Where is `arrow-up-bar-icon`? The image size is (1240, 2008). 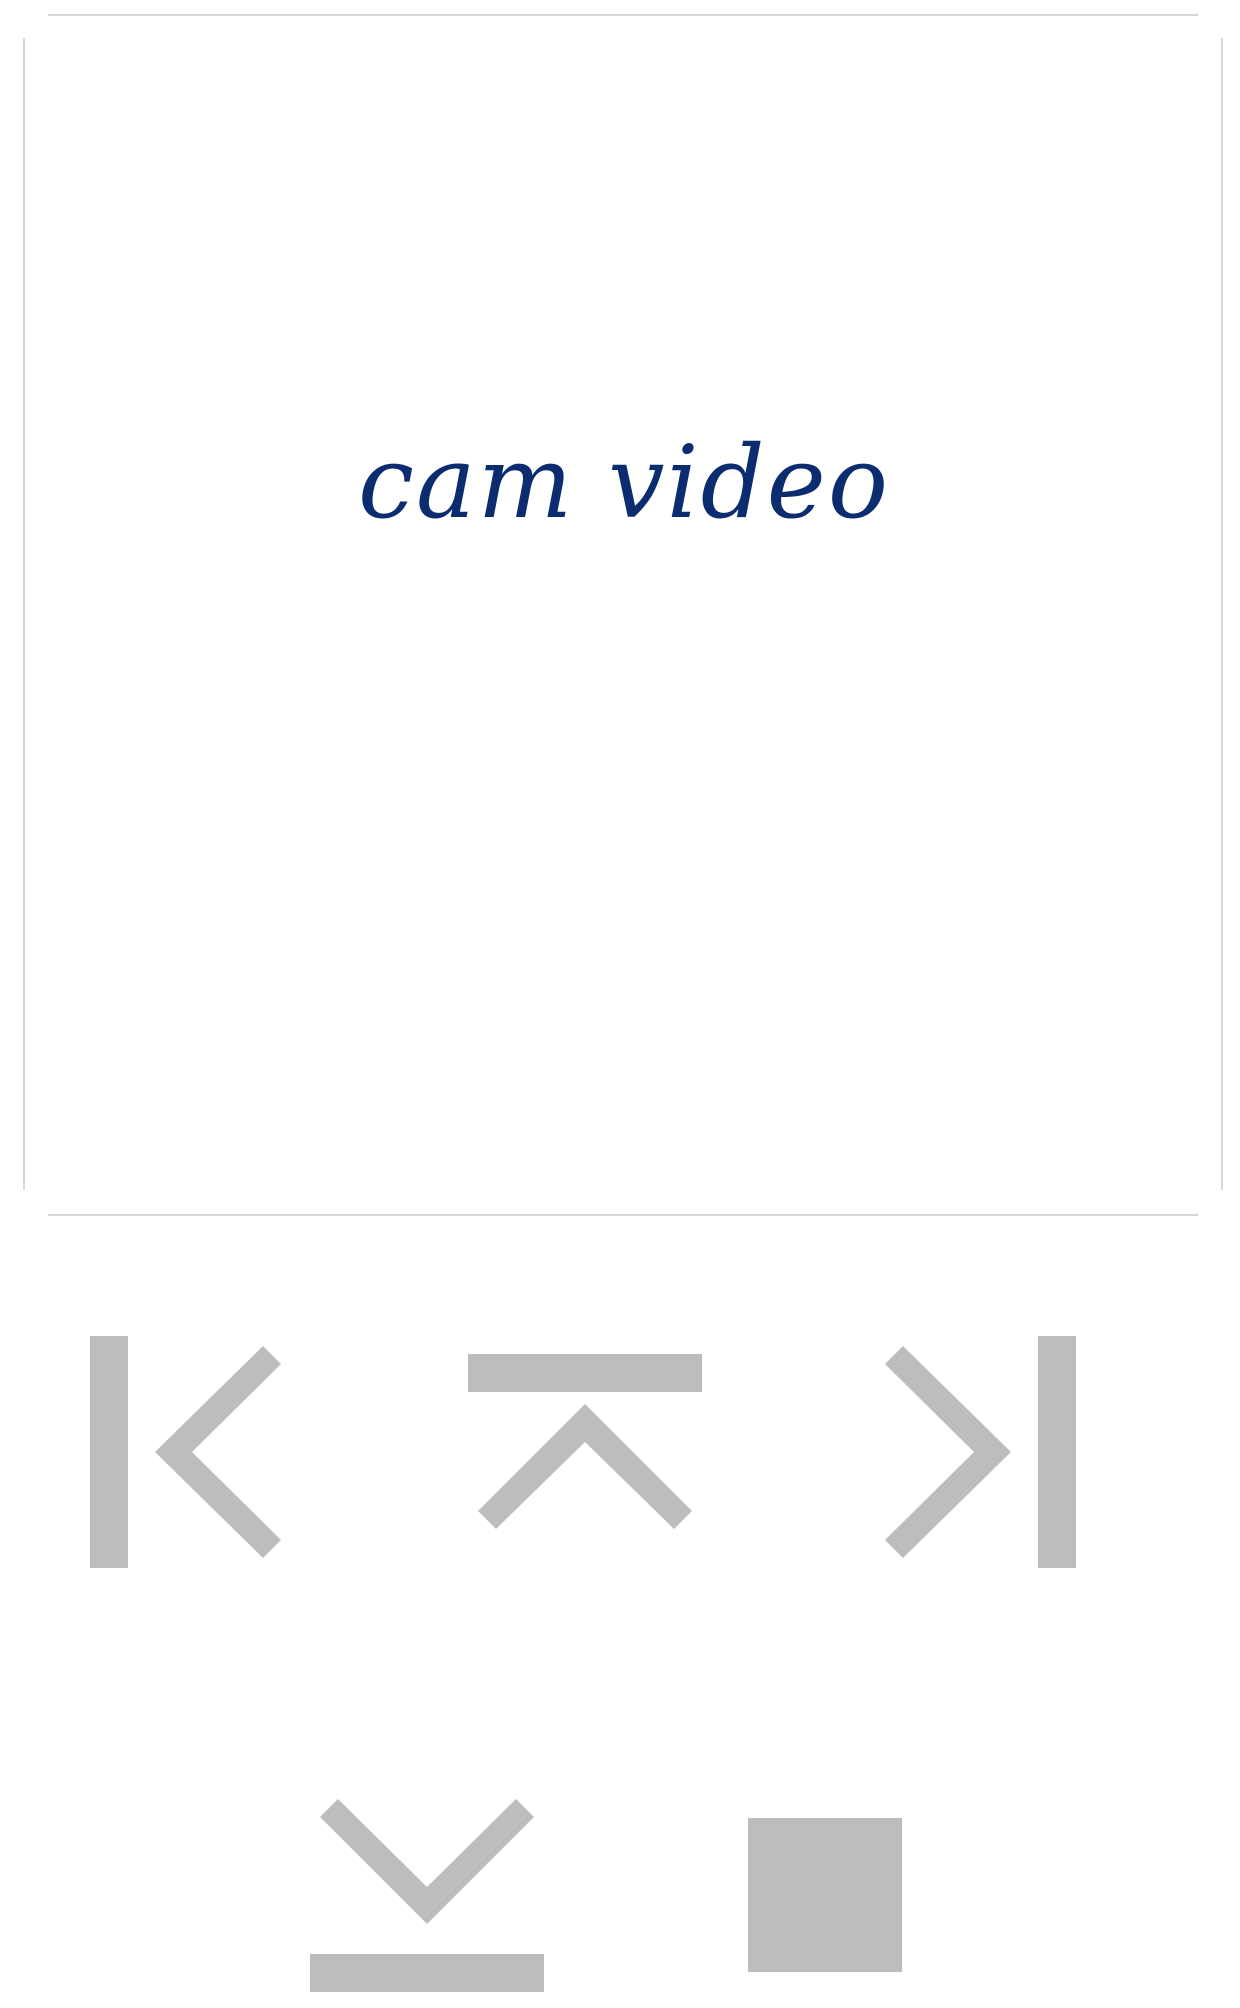 arrow-up-bar-icon is located at coordinates (585, 1441).